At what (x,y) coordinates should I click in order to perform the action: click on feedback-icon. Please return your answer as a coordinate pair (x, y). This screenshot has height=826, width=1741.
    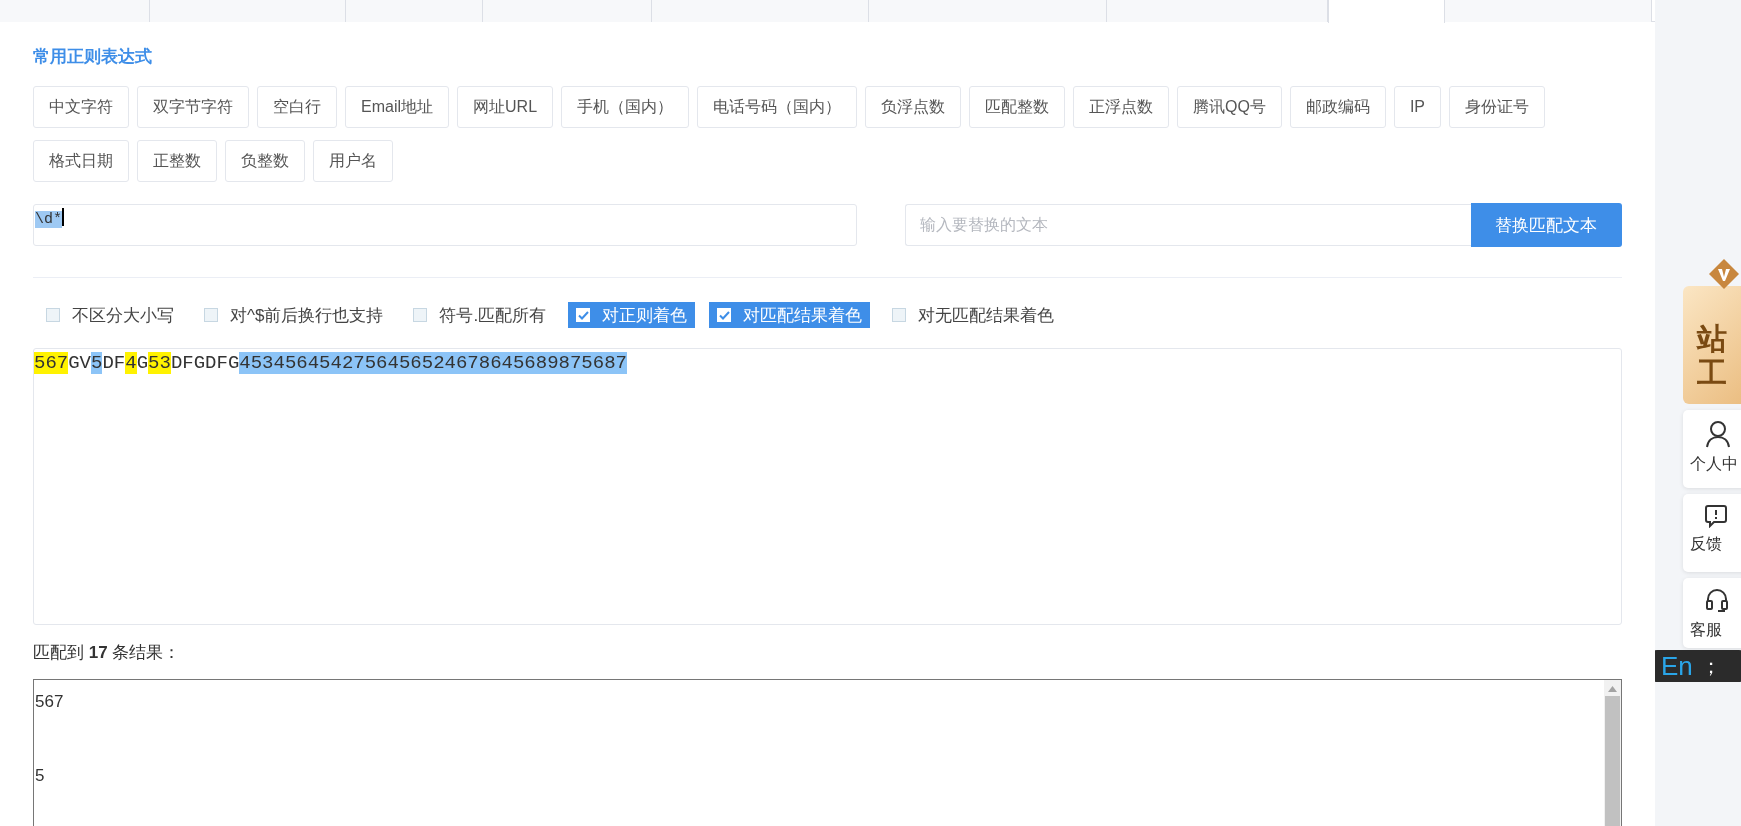
    Looking at the image, I should click on (1716, 516).